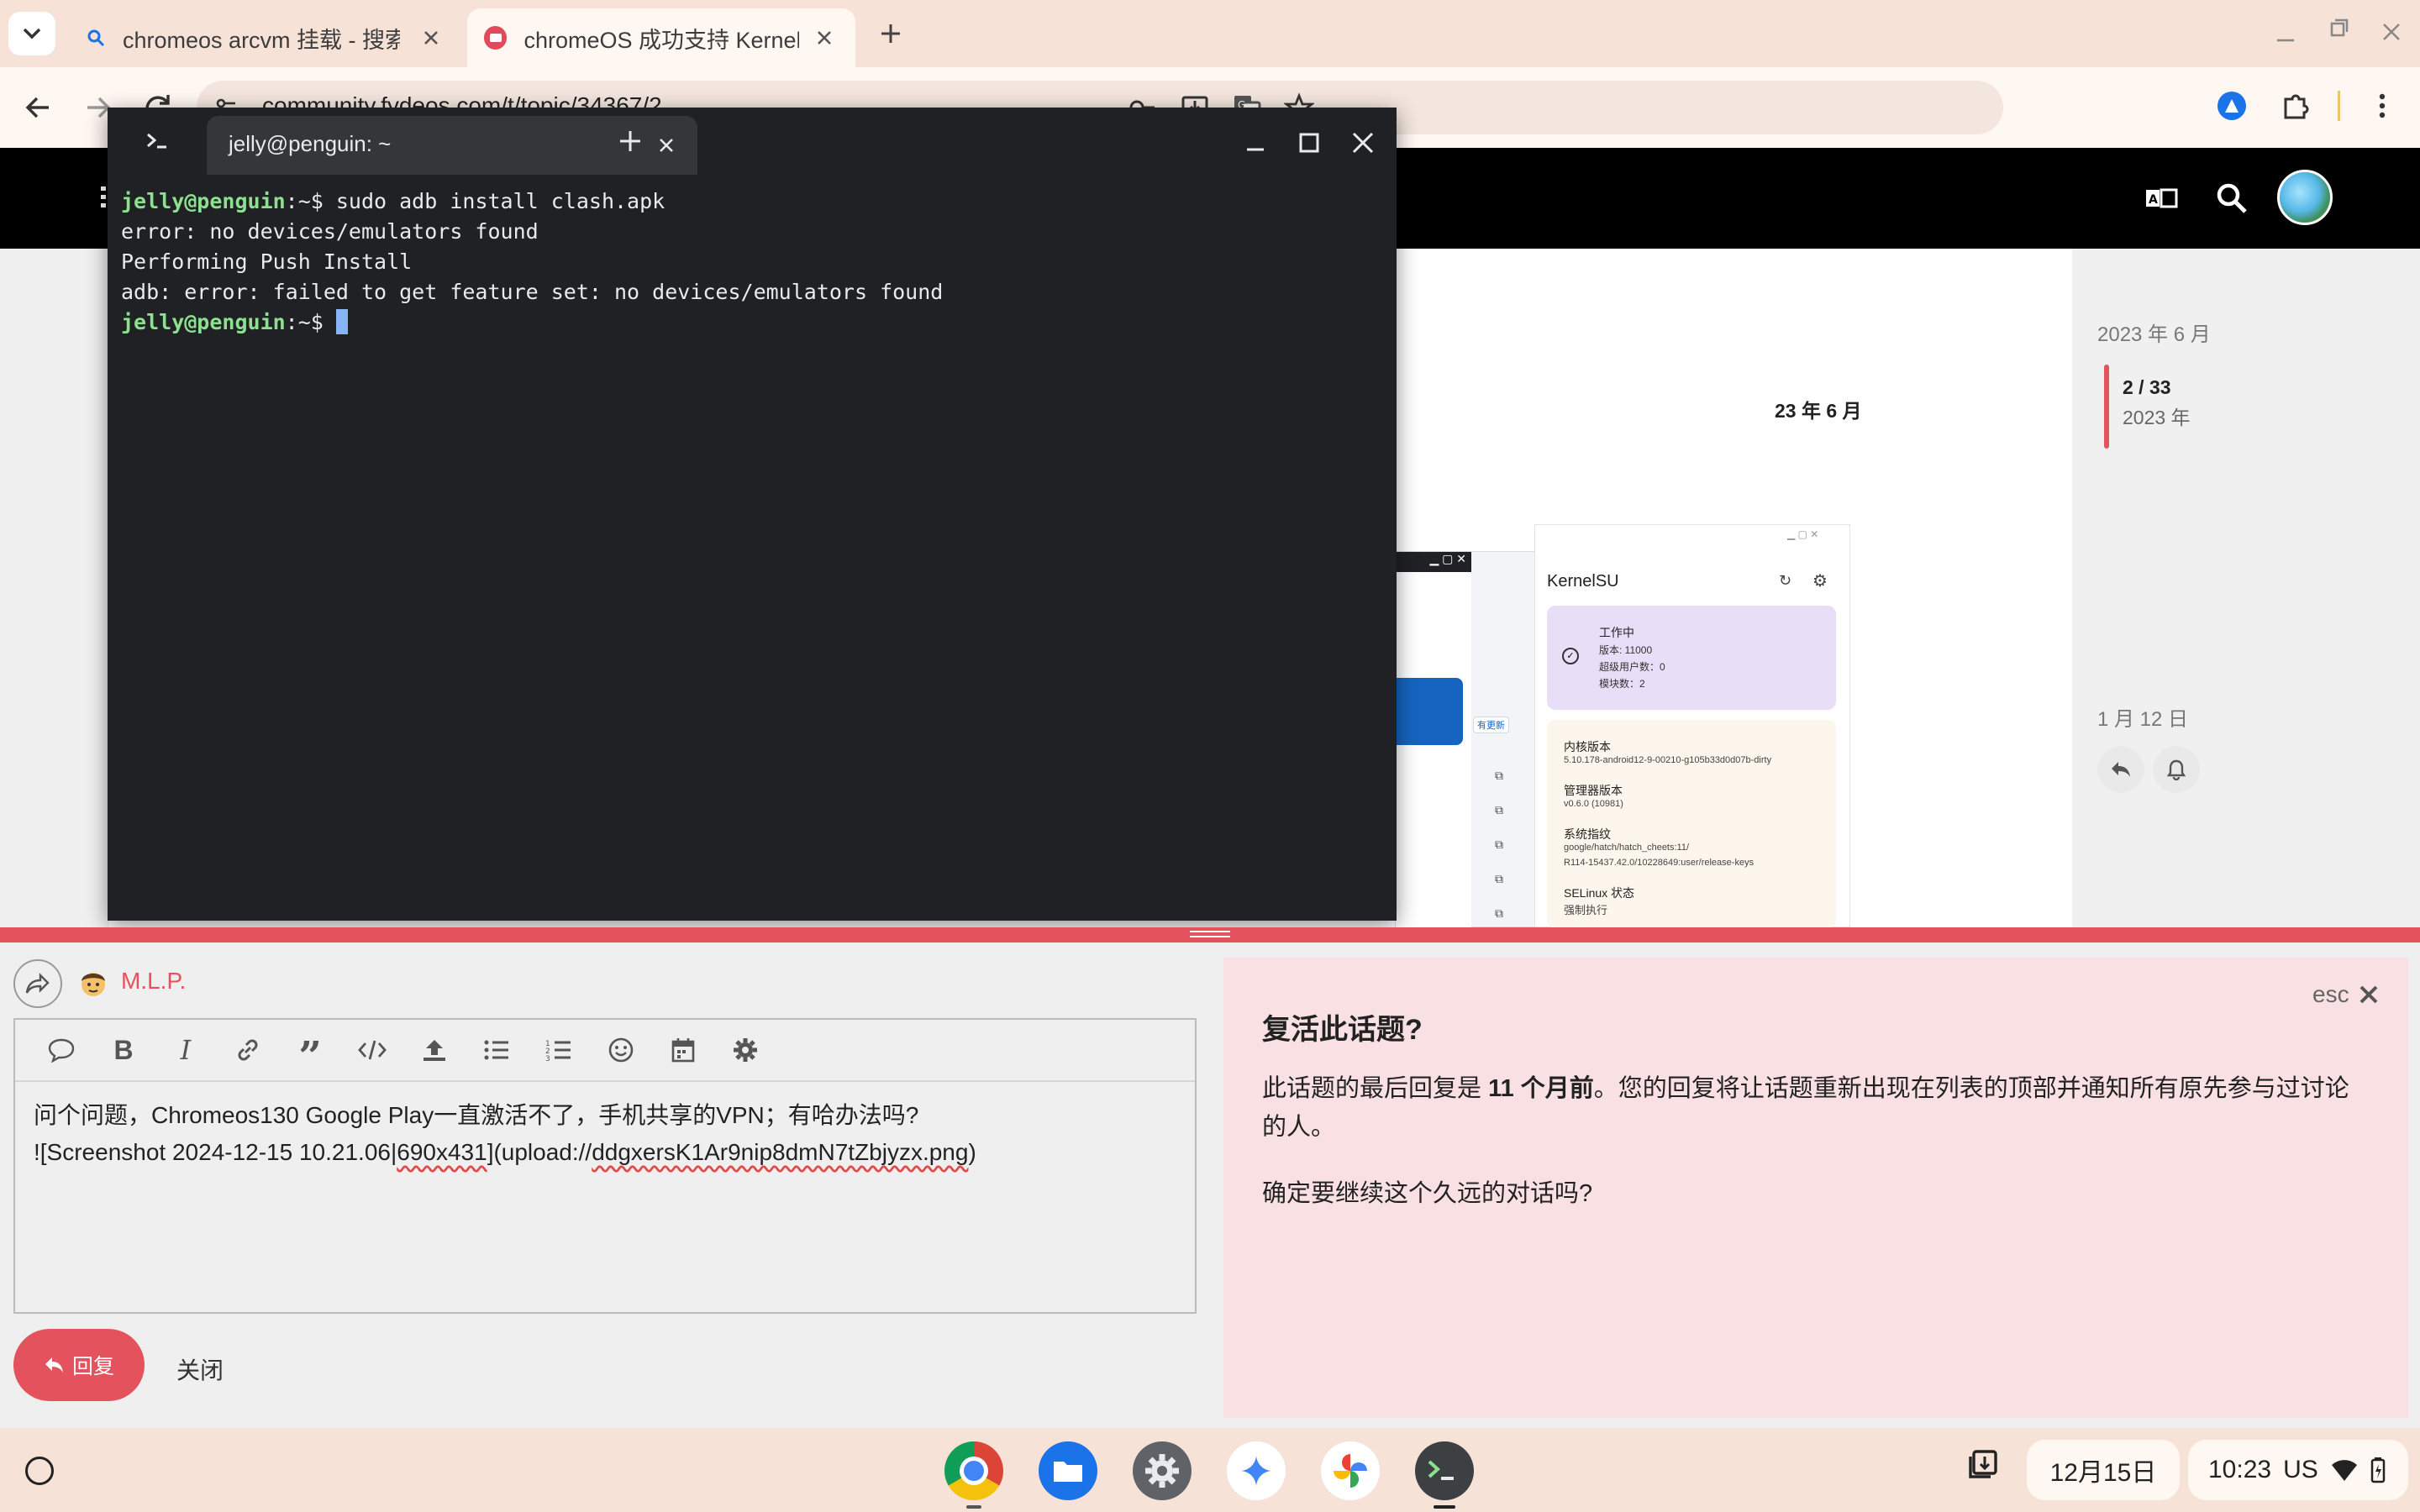 The height and width of the screenshot is (1512, 2420). Describe the element at coordinates (372, 1050) in the screenshot. I see `code-icon` at that location.